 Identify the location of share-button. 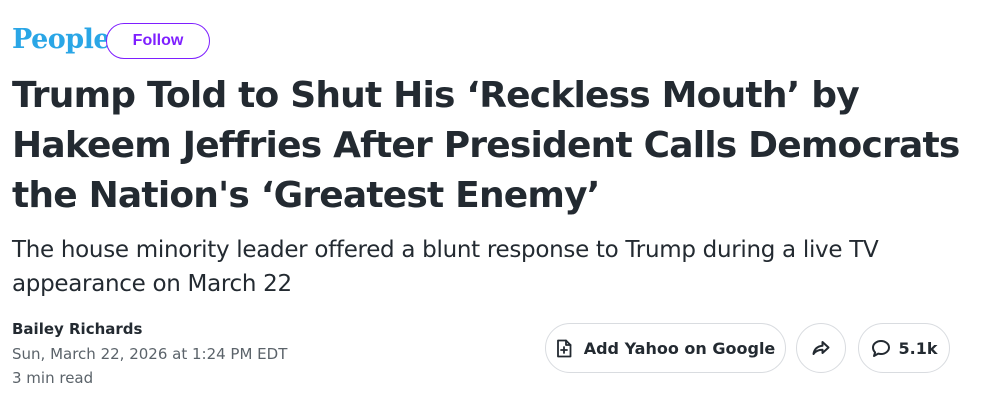
(821, 348).